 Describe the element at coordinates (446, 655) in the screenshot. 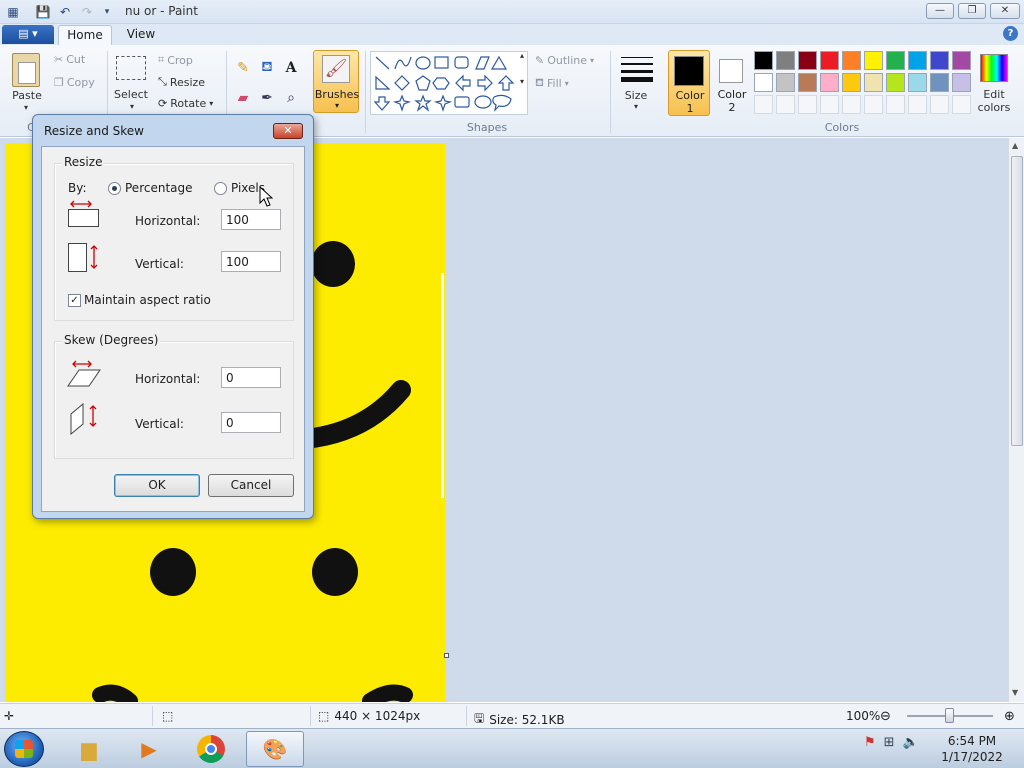

I see `canvas-resize-handle` at that location.